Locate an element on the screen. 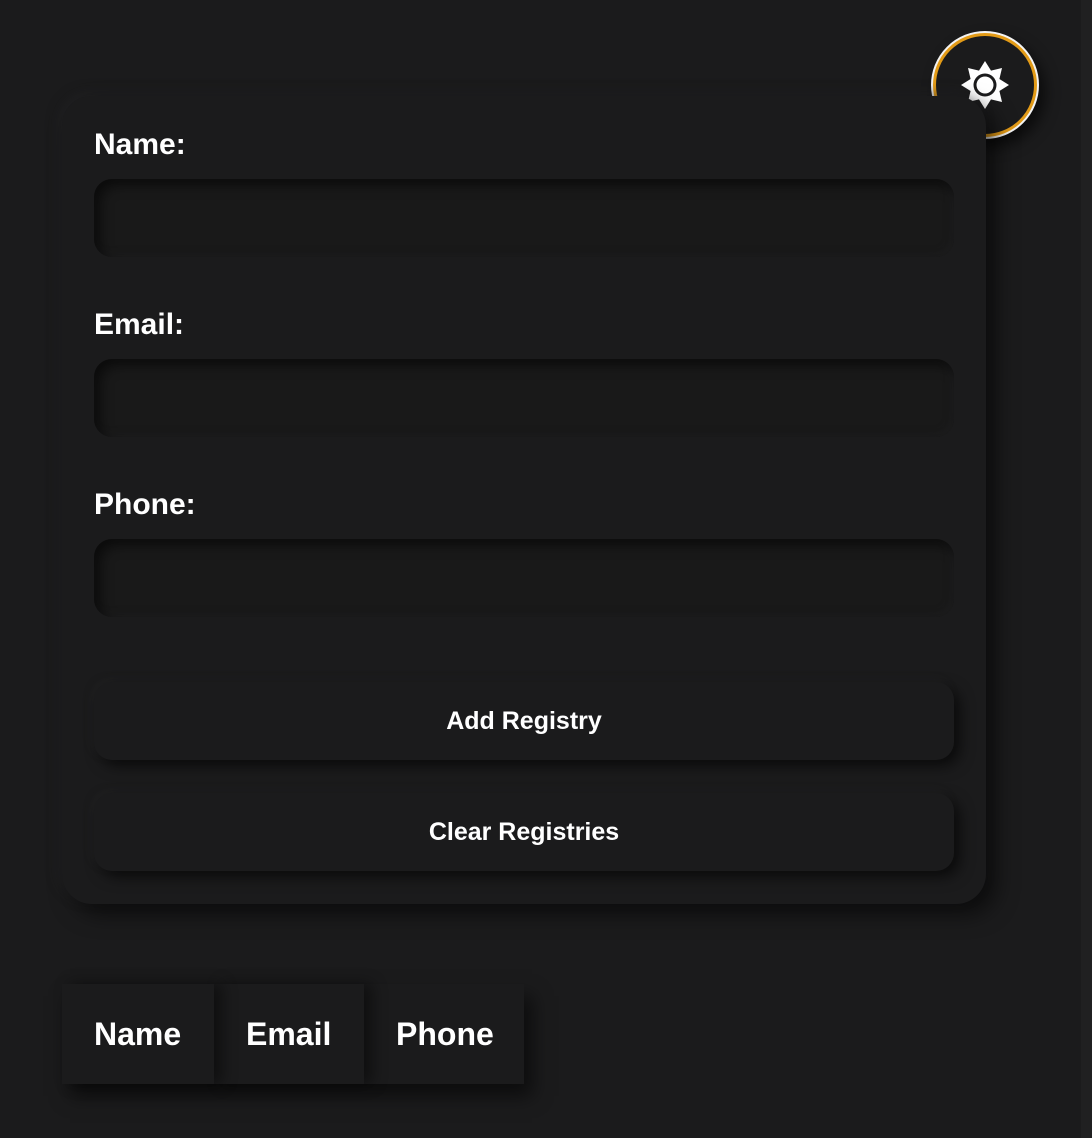  clear-registries-button: Clear Registries is located at coordinates (524, 832).